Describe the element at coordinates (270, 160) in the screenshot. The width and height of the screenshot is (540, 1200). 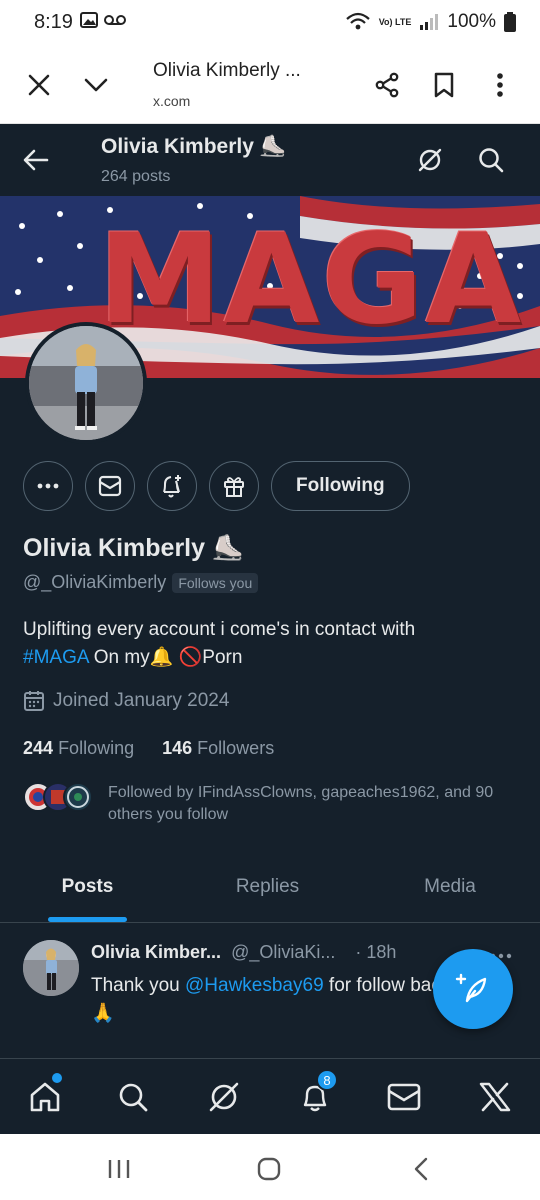
I see `profile-top-bar: Olivia Kimberly ⛸️ 264 posts` at that location.